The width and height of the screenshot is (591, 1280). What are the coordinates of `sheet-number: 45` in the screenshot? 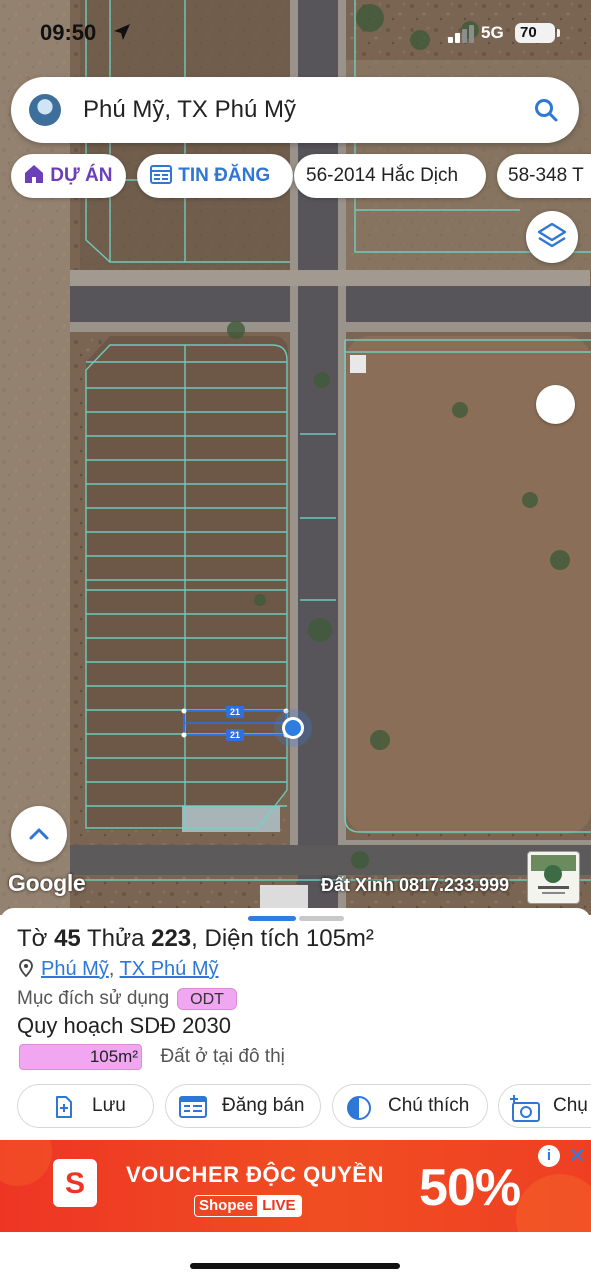 It's located at (67, 938).